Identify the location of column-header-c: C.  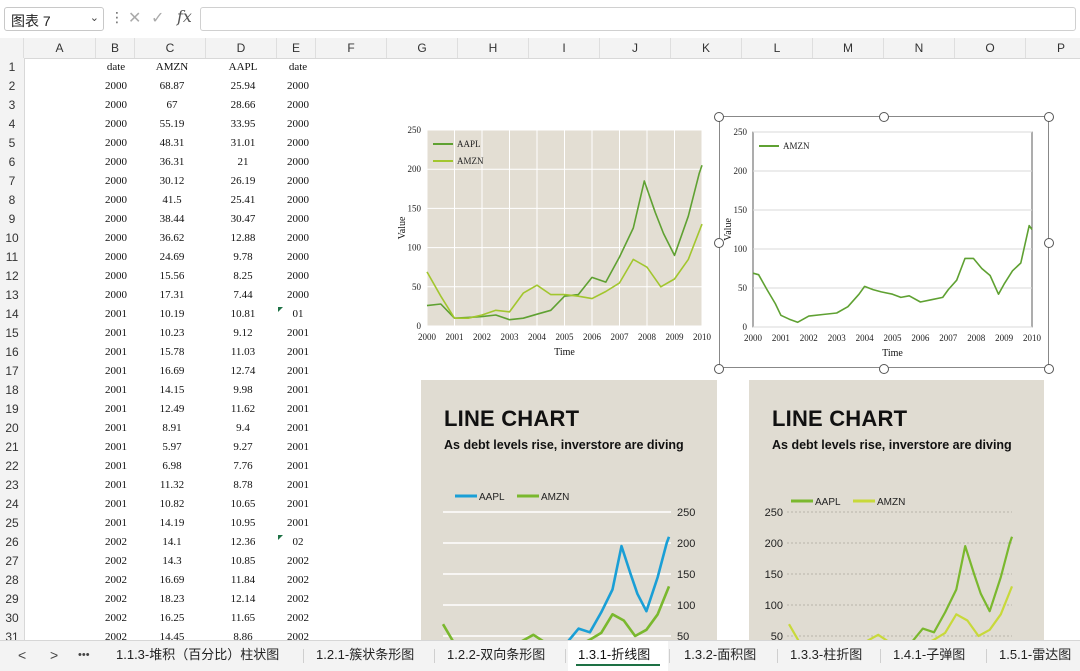
(170, 48).